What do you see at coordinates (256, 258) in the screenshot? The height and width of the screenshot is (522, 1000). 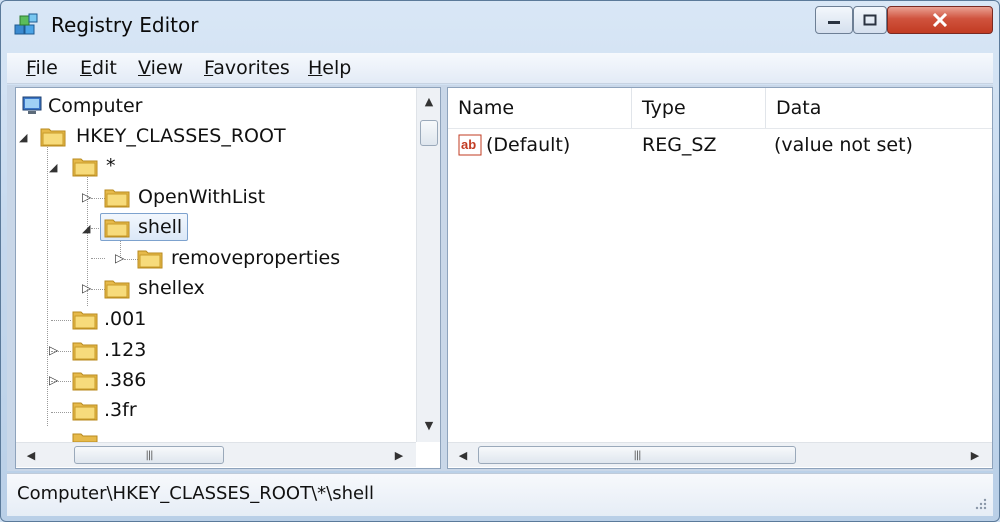 I see `tree-label: removeproperties` at bounding box center [256, 258].